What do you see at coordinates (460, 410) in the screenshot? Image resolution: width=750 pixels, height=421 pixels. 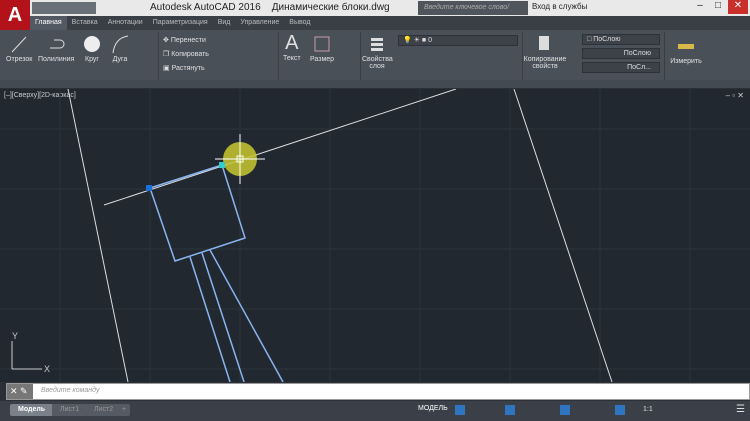 I see `grid-toggle-icon` at bounding box center [460, 410].